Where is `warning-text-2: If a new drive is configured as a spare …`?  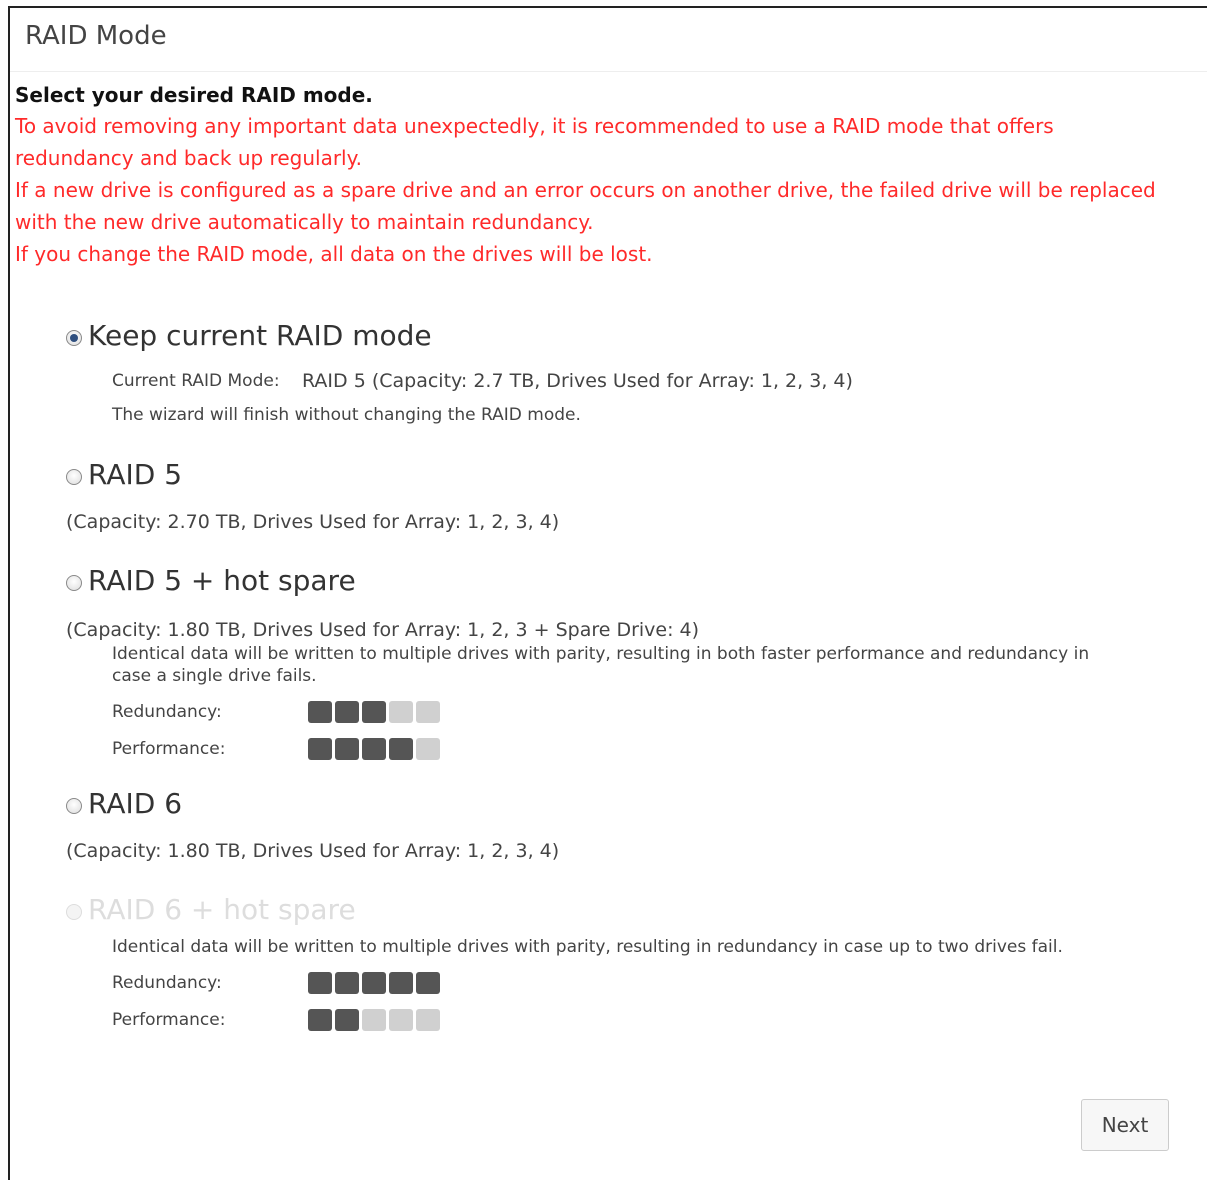
warning-text-2: If a new drive is configured as a spare … is located at coordinates (585, 206).